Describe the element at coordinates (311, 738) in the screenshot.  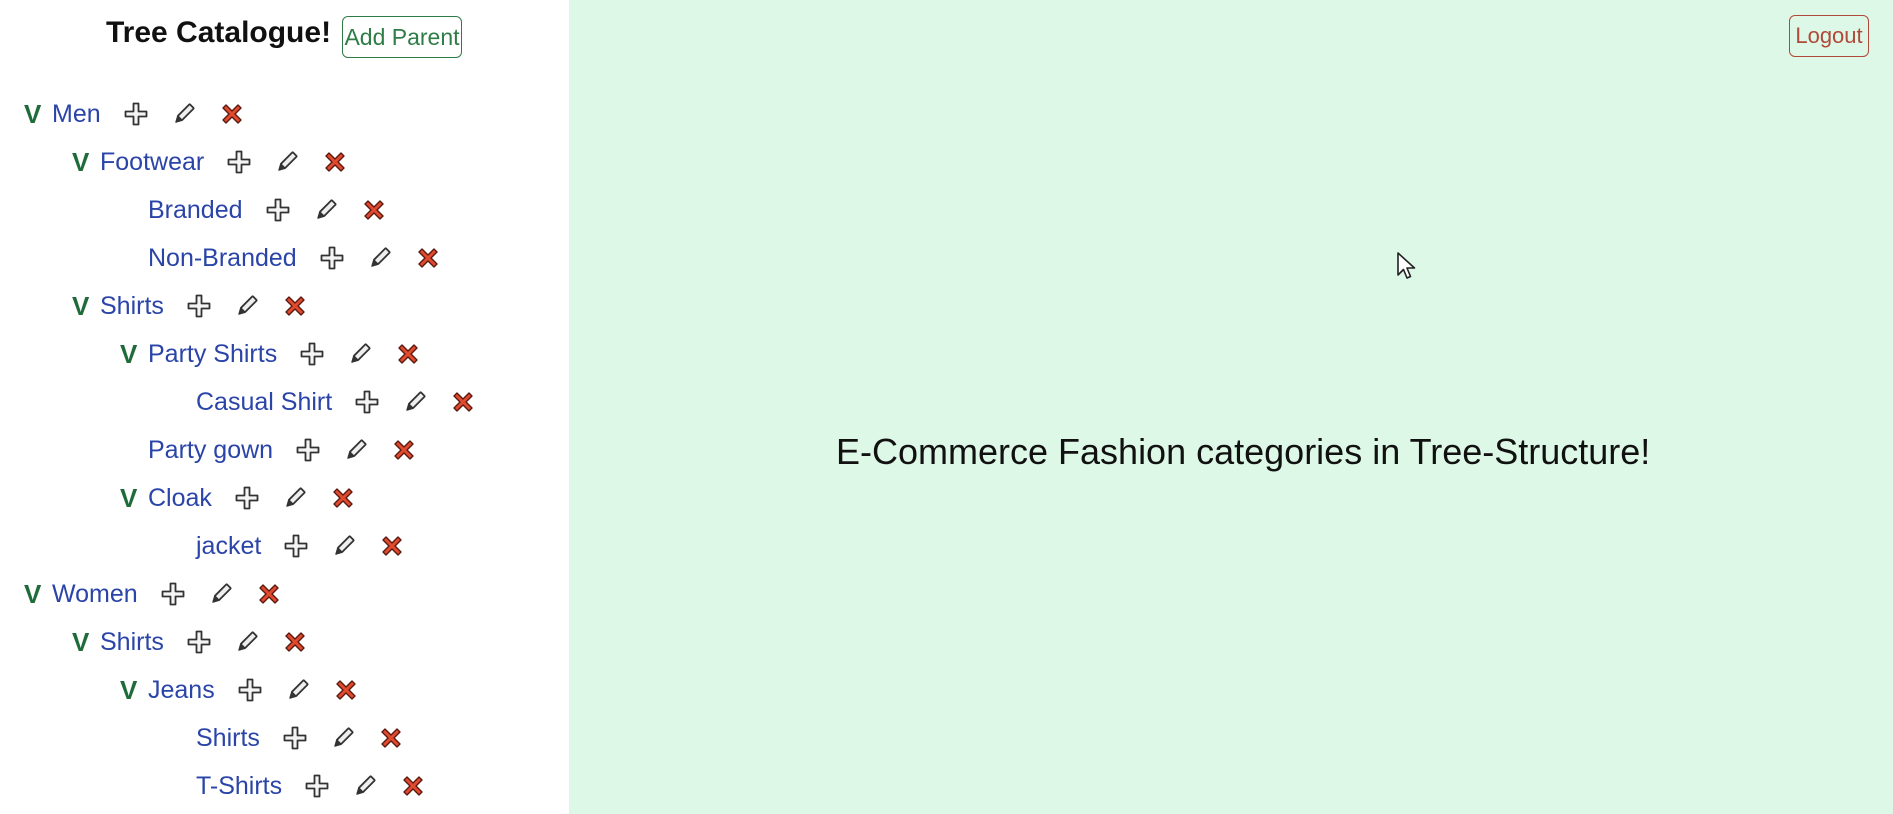
I see `tree-node: Shirts` at that location.